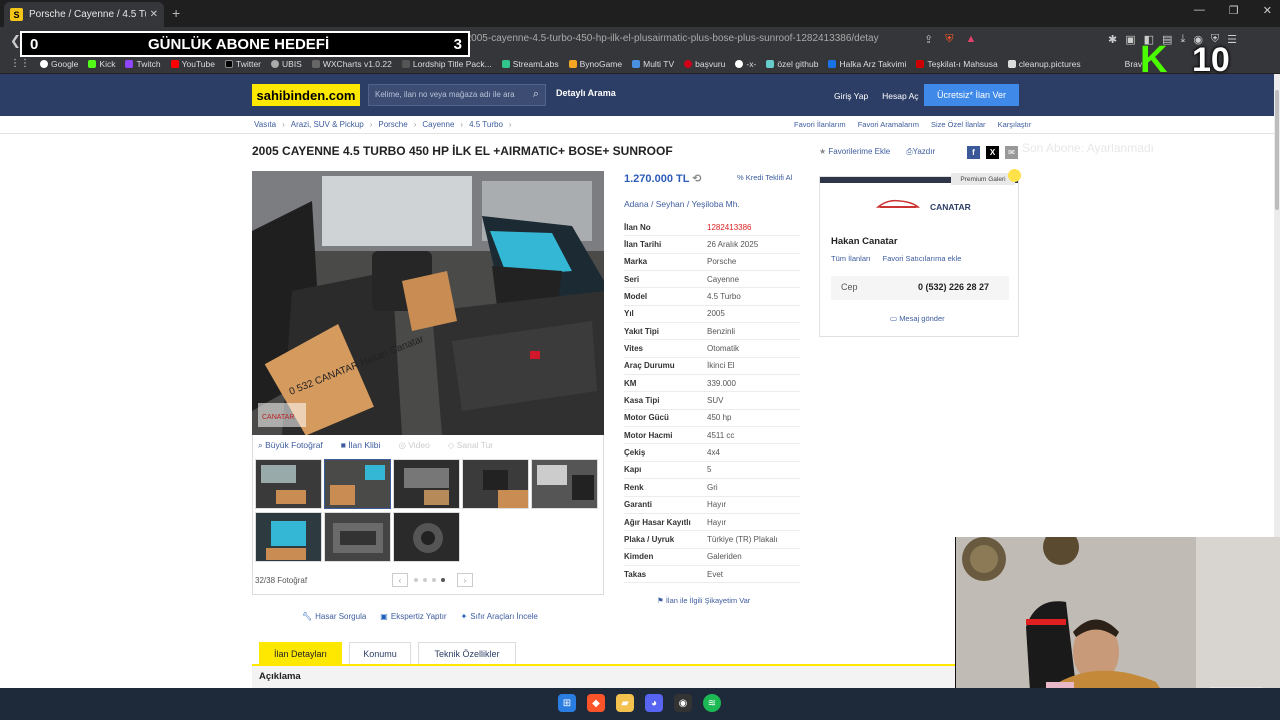  Describe the element at coordinates (654, 703) in the screenshot. I see `discord-icon: ◕` at that location.